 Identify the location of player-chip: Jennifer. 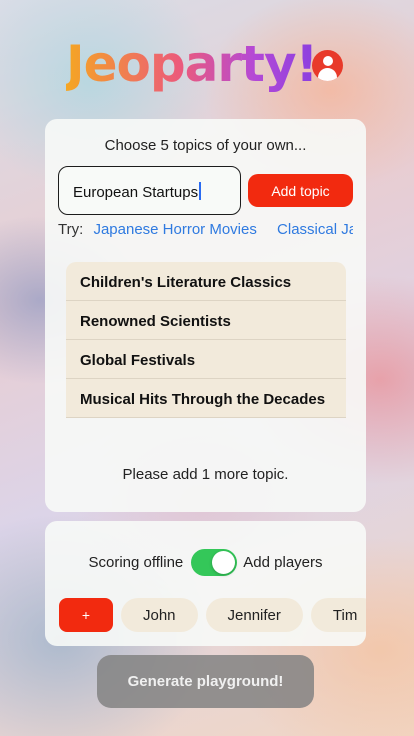
(254, 615).